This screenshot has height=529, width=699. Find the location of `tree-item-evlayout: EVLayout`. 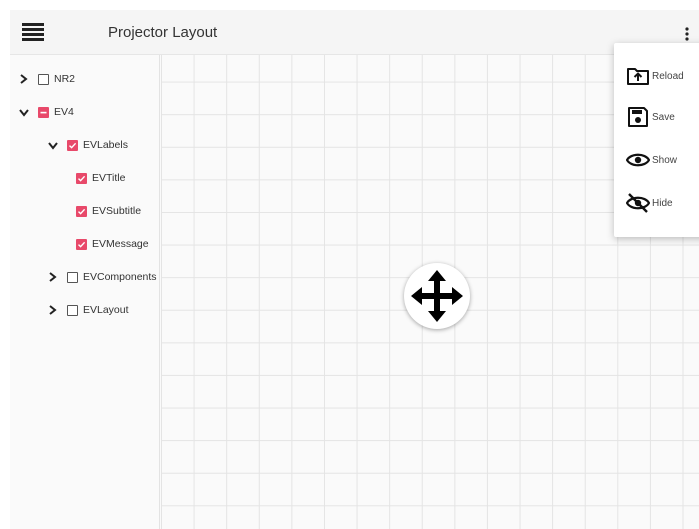

tree-item-evlayout: EVLayout is located at coordinates (88, 310).